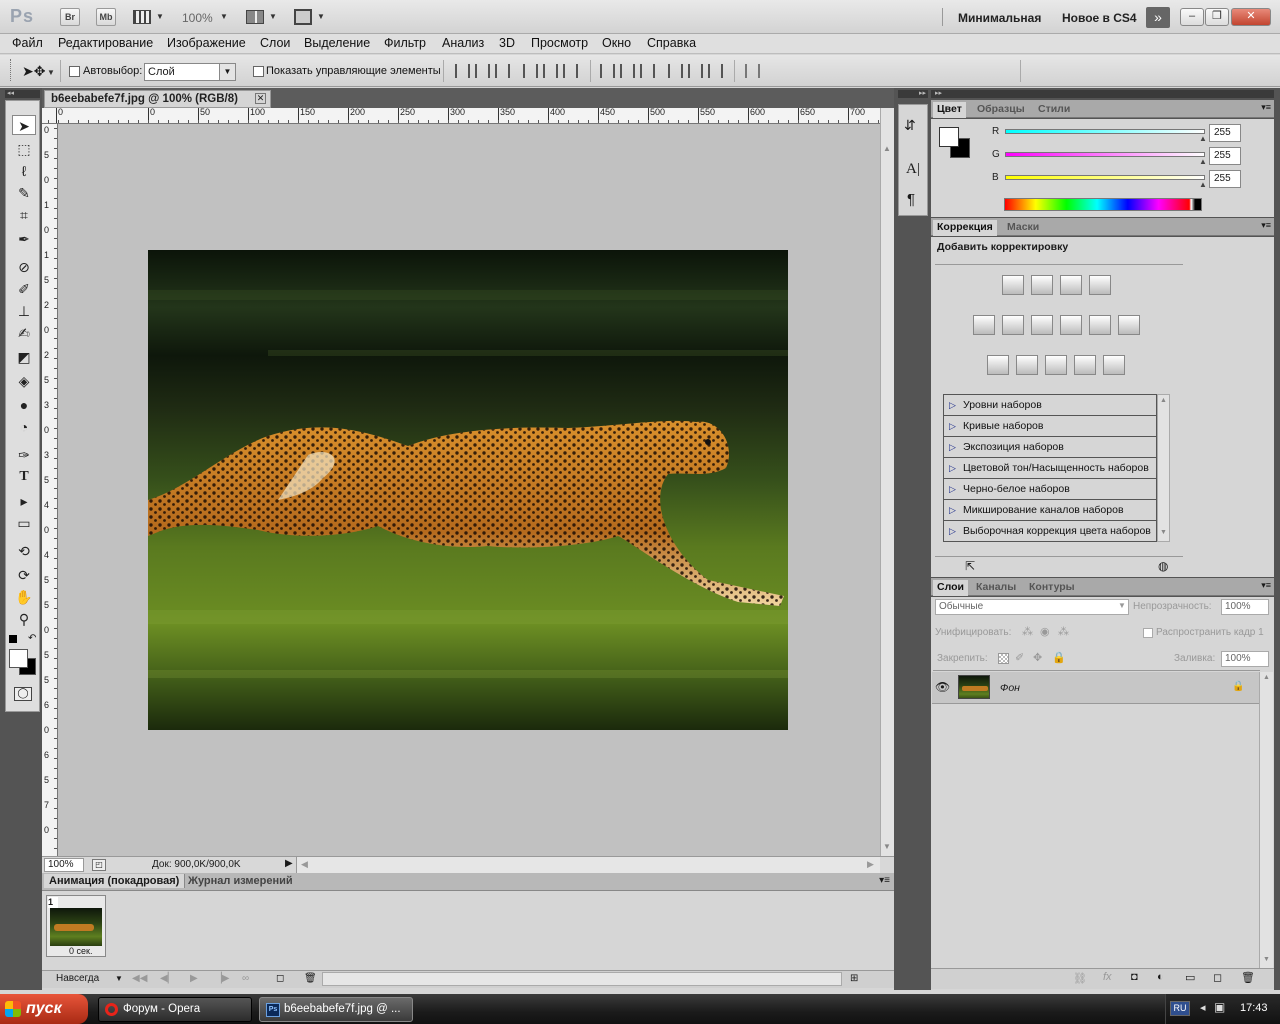 This screenshot has height=1024, width=1280. I want to click on autoselect-target-select: Слой ▼, so click(190, 72).